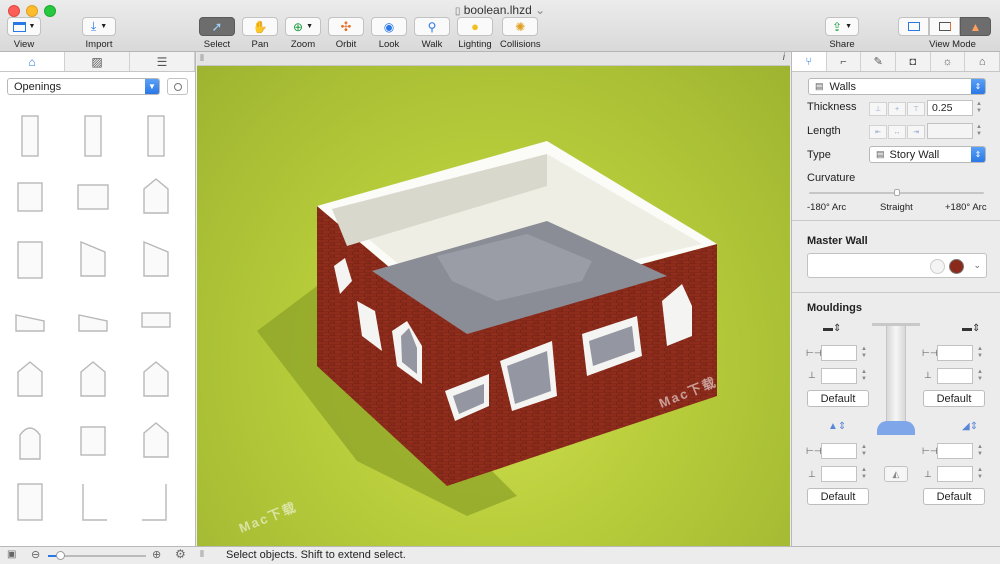 Image resolution: width=1000 pixels, height=564 pixels. Describe the element at coordinates (839, 451) in the screenshot. I see `moulding-bl-width-field` at that location.